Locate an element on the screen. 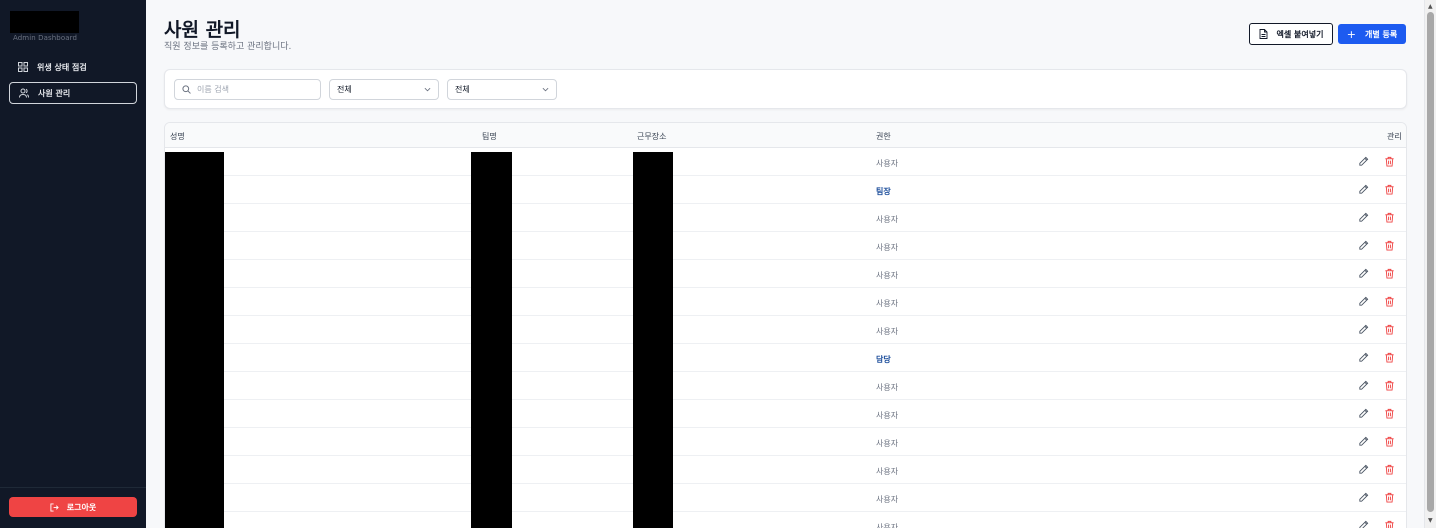 This screenshot has height=528, width=1436. excel-paste-button: 엑셀 붙여넣기 is located at coordinates (1291, 34).